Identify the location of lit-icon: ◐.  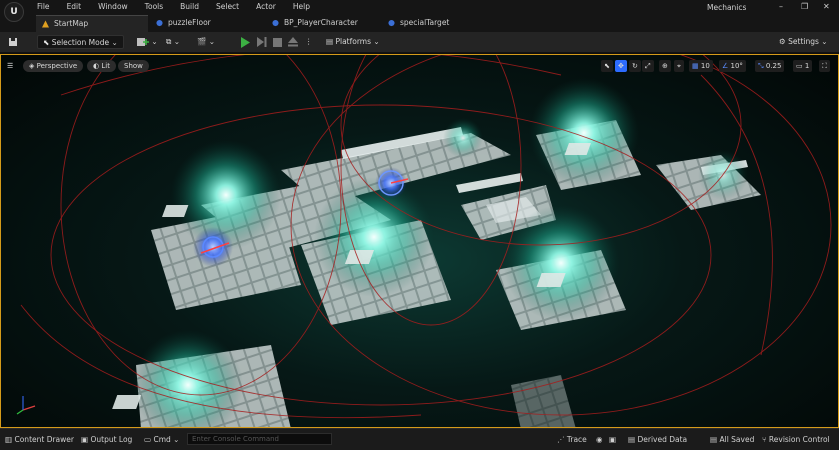
(96, 66).